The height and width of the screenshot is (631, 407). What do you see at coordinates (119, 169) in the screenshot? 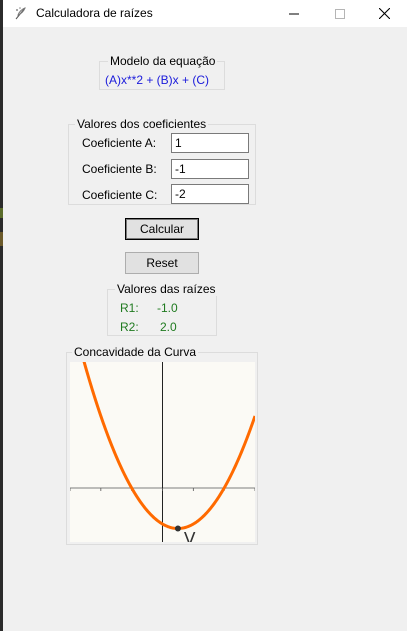
I see `coefficient-b-label: Coeficiente B:` at bounding box center [119, 169].